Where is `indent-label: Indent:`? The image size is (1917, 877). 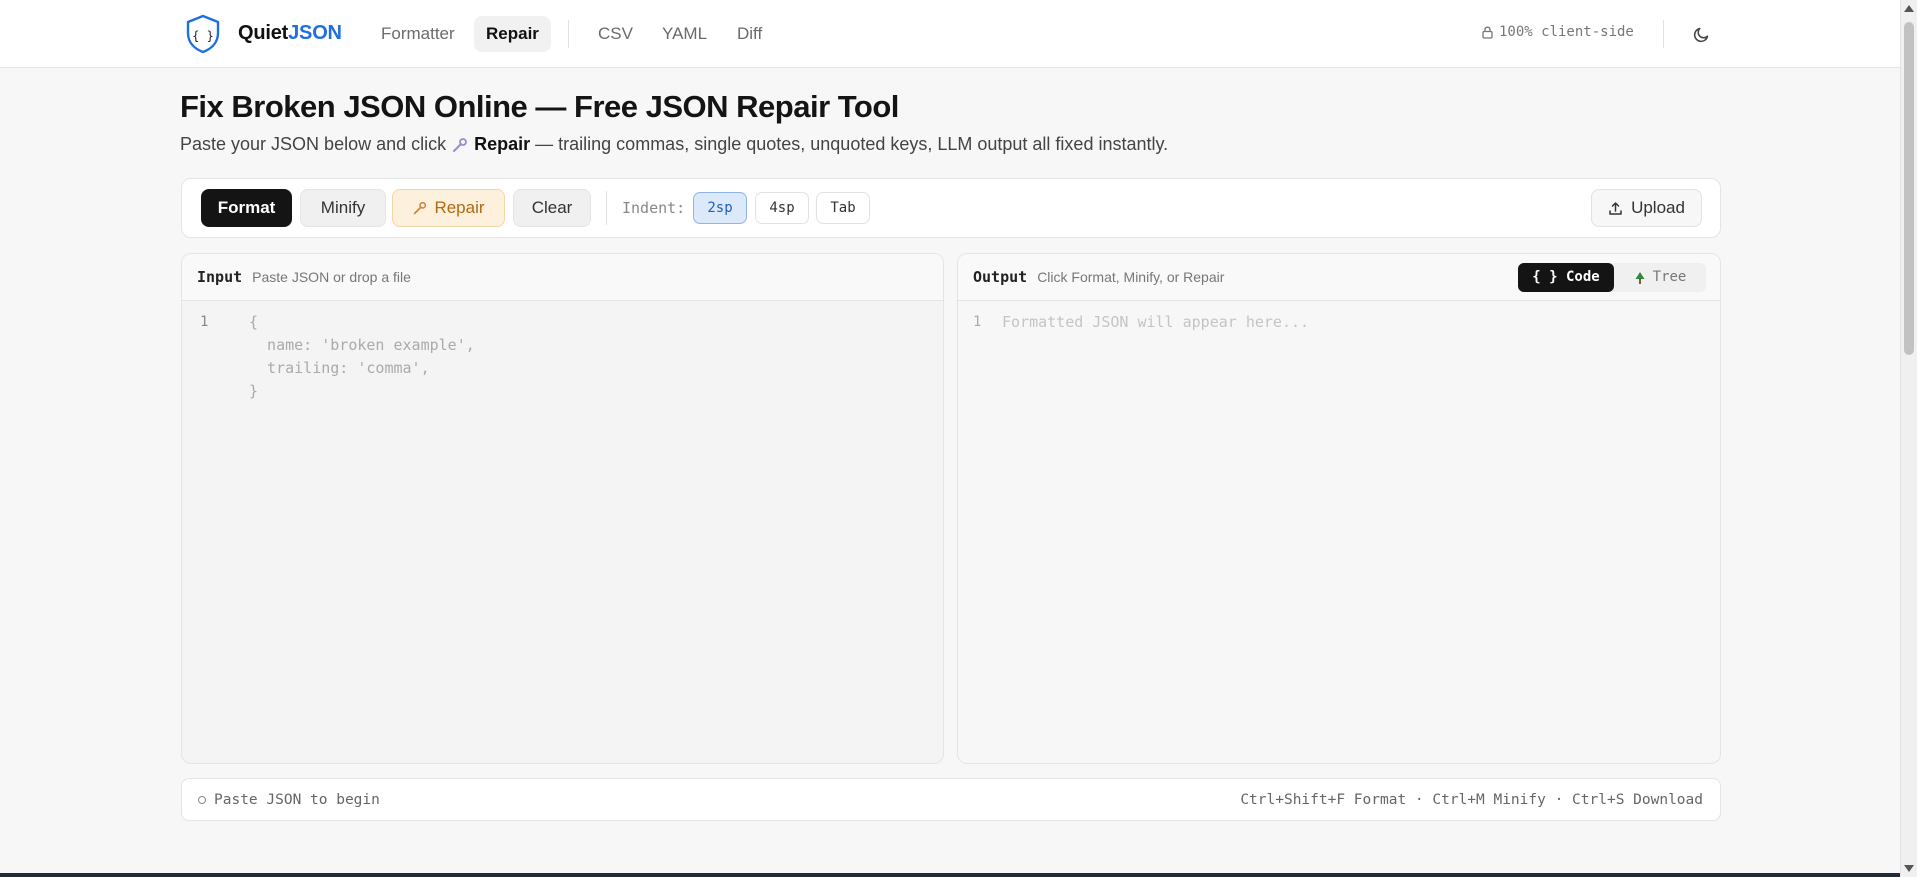
indent-label: Indent: is located at coordinates (654, 208).